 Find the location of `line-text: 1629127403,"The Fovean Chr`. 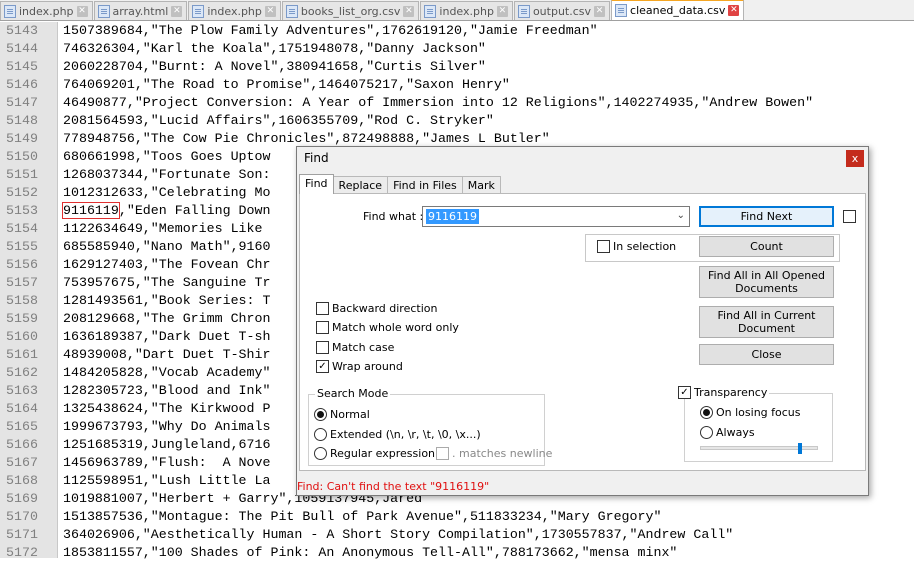

line-text: 1629127403,"The Fovean Chr is located at coordinates (166, 265).